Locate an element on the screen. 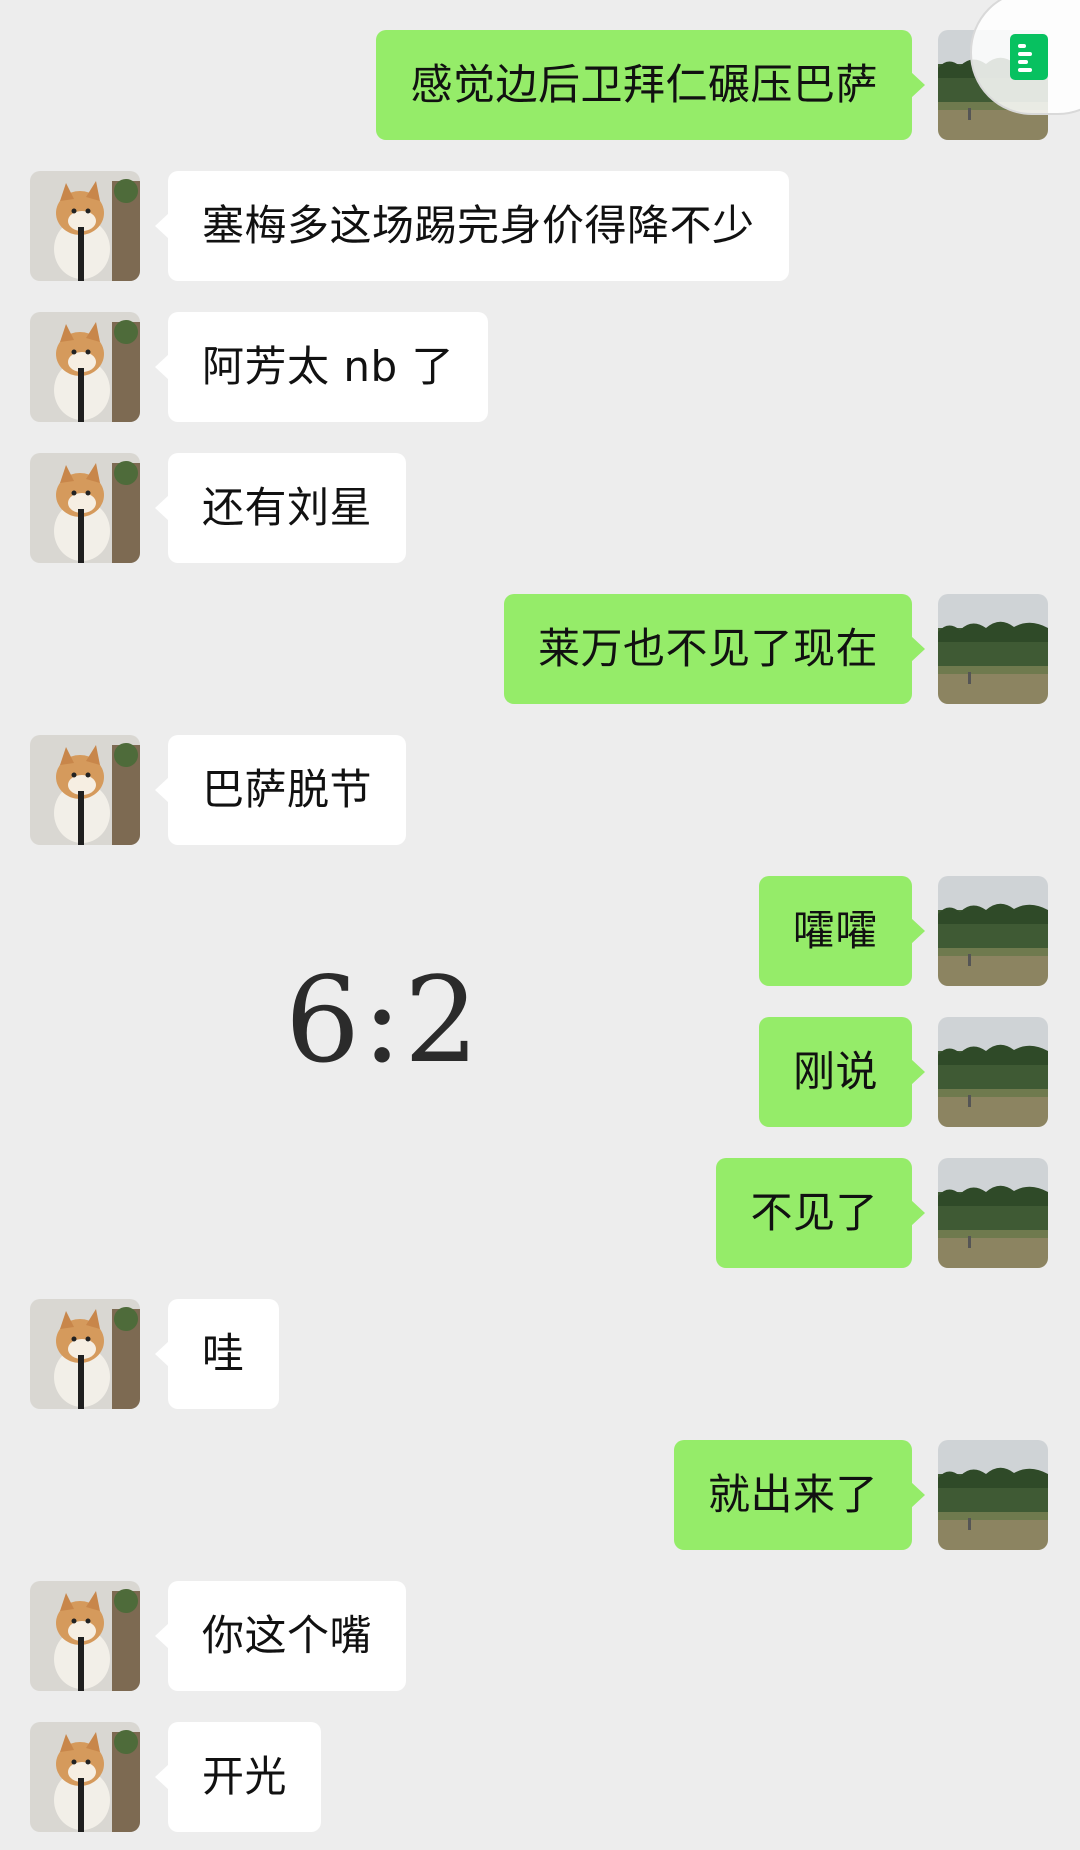 The image size is (1080, 1850). message-row-outgoing: 感觉边后卫拜仁碾压巴萨 is located at coordinates (540, 85).